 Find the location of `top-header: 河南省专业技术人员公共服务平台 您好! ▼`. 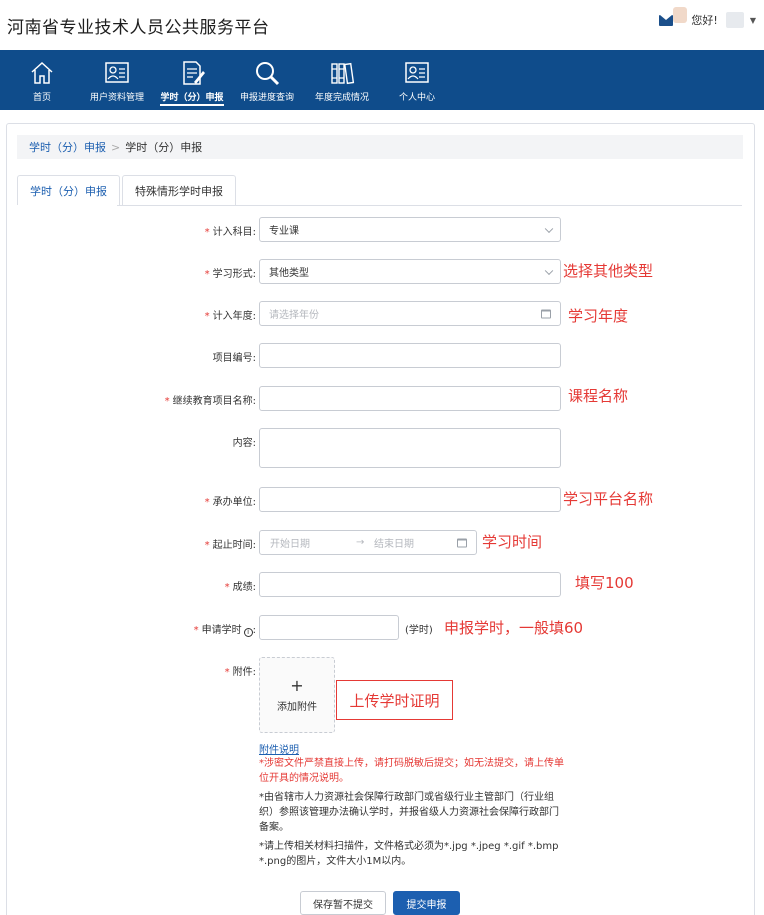

top-header: 河南省专业技术人员公共服务平台 您好! ▼ is located at coordinates (382, 25).